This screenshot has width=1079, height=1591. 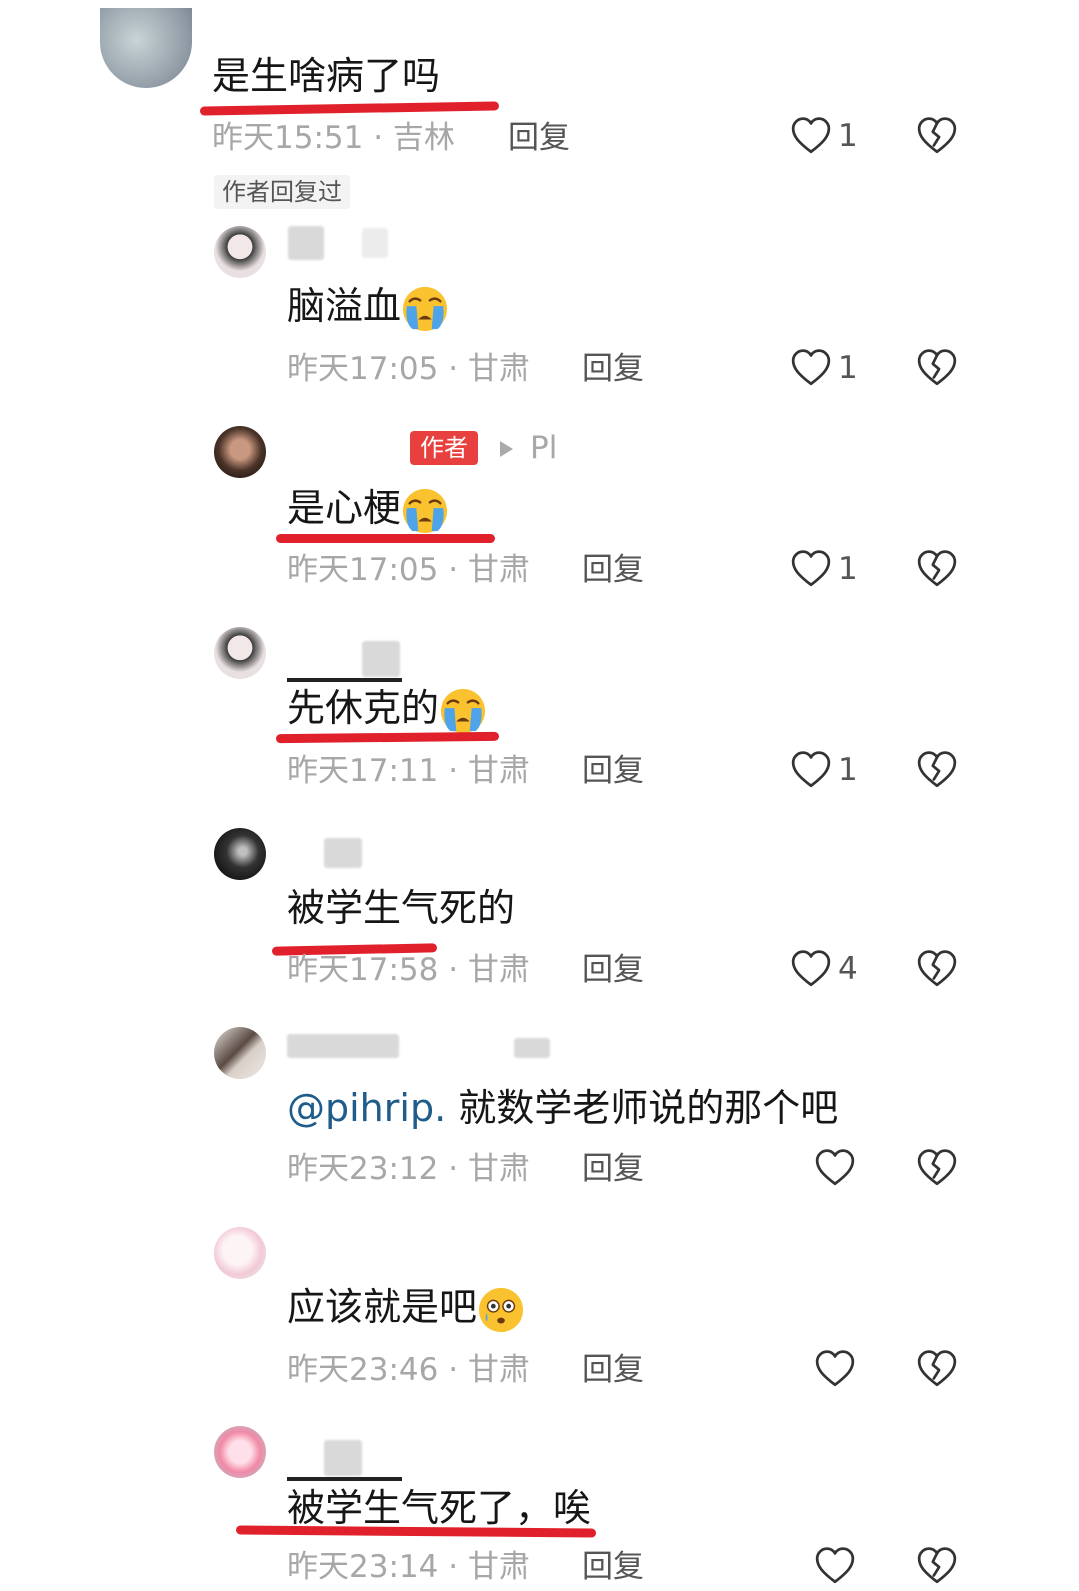 I want to click on comment-meta: 昨天23:12 · 甘肃, so click(x=408, y=1169).